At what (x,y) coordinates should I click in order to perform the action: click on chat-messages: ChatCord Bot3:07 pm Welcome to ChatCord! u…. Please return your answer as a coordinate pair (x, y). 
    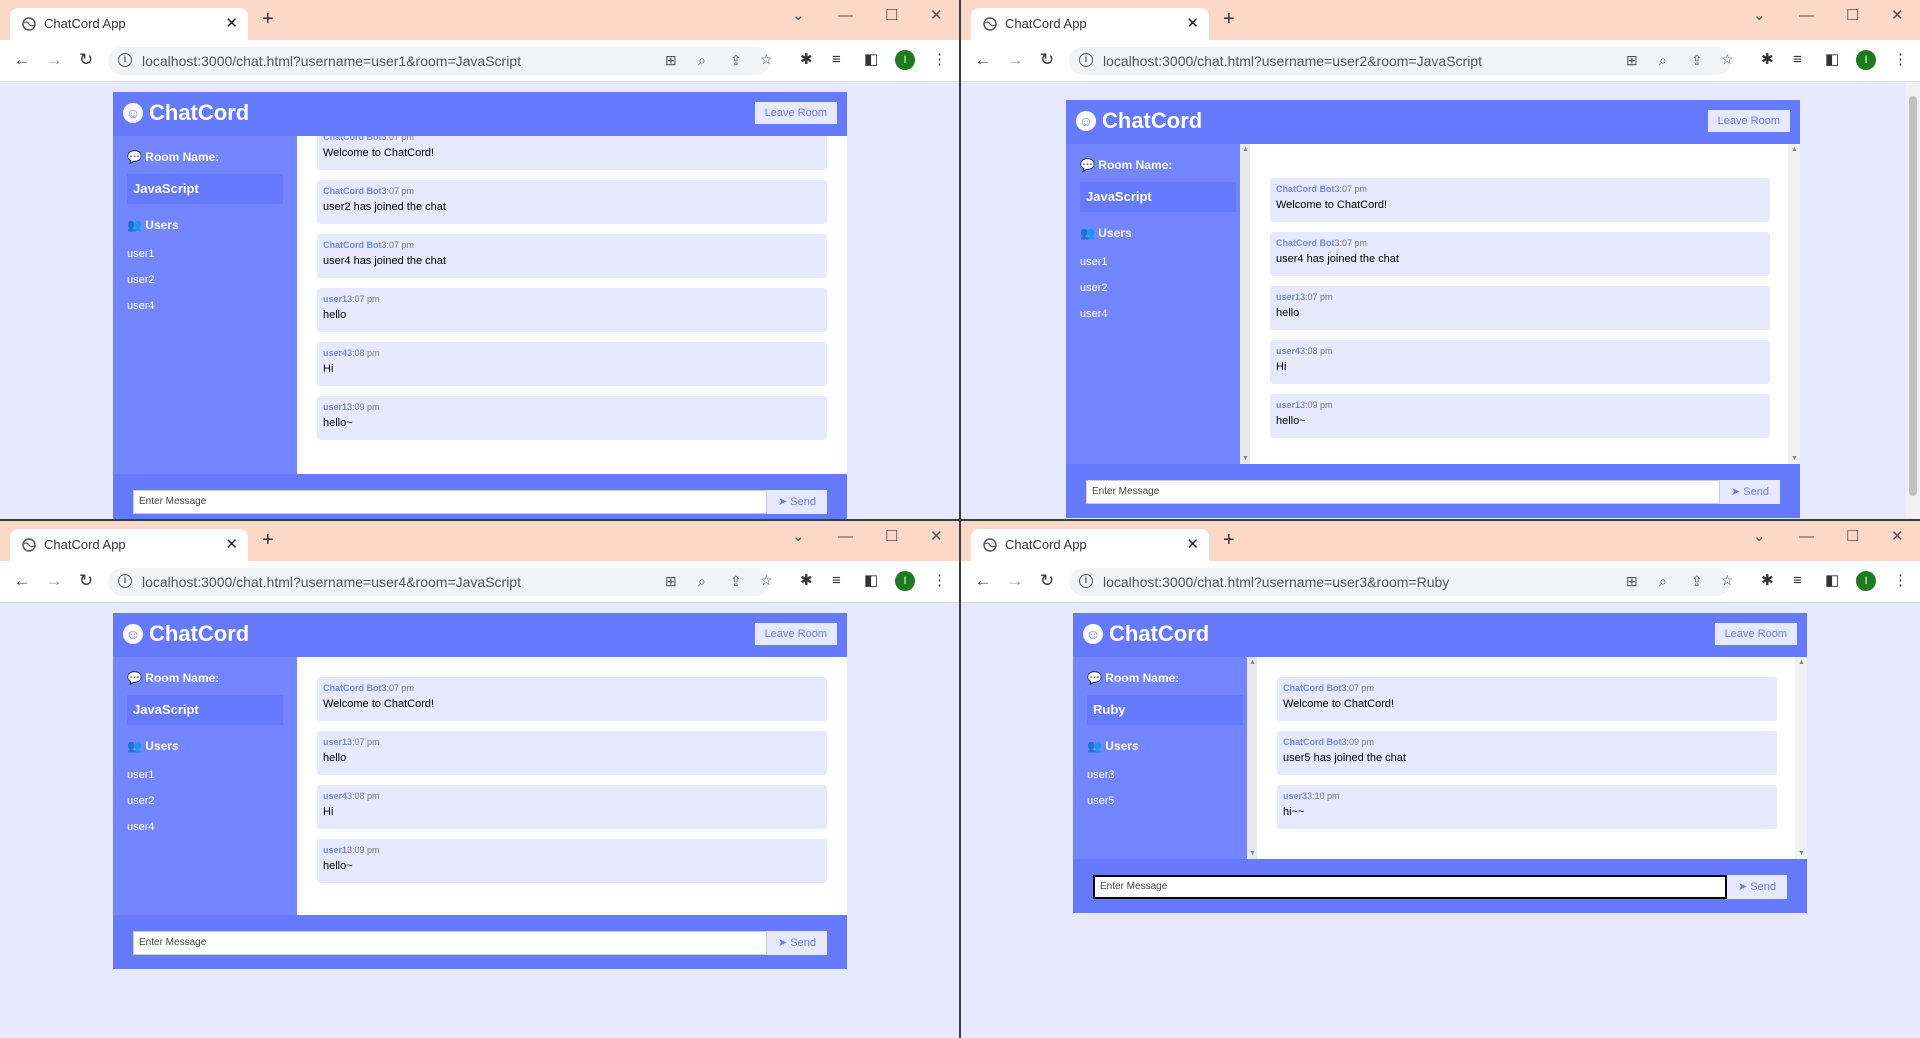
    Looking at the image, I should click on (572, 786).